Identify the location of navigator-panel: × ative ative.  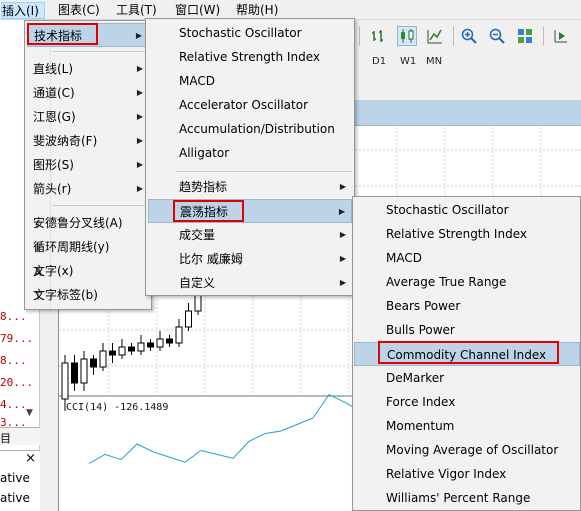
(20, 480).